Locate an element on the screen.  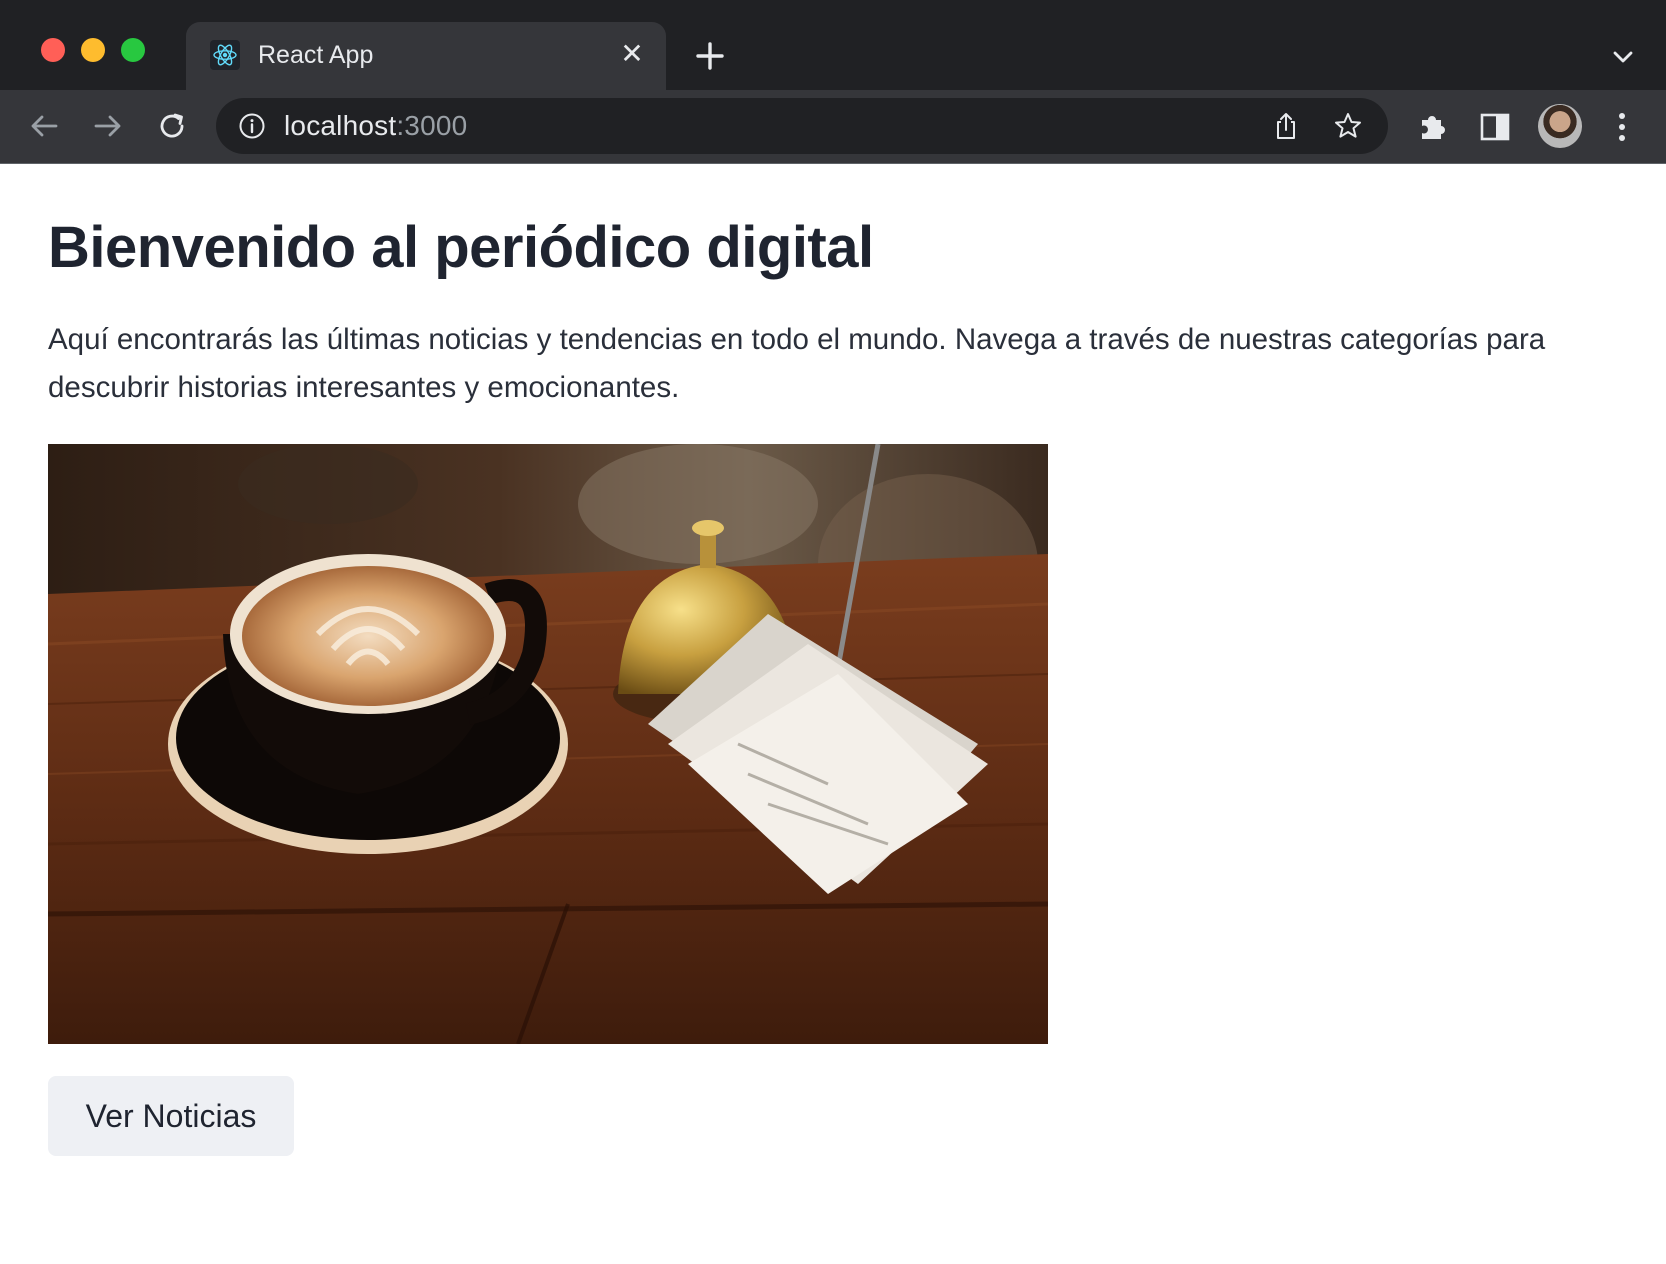
url-text: localhost:3000 is located at coordinates (375, 126).